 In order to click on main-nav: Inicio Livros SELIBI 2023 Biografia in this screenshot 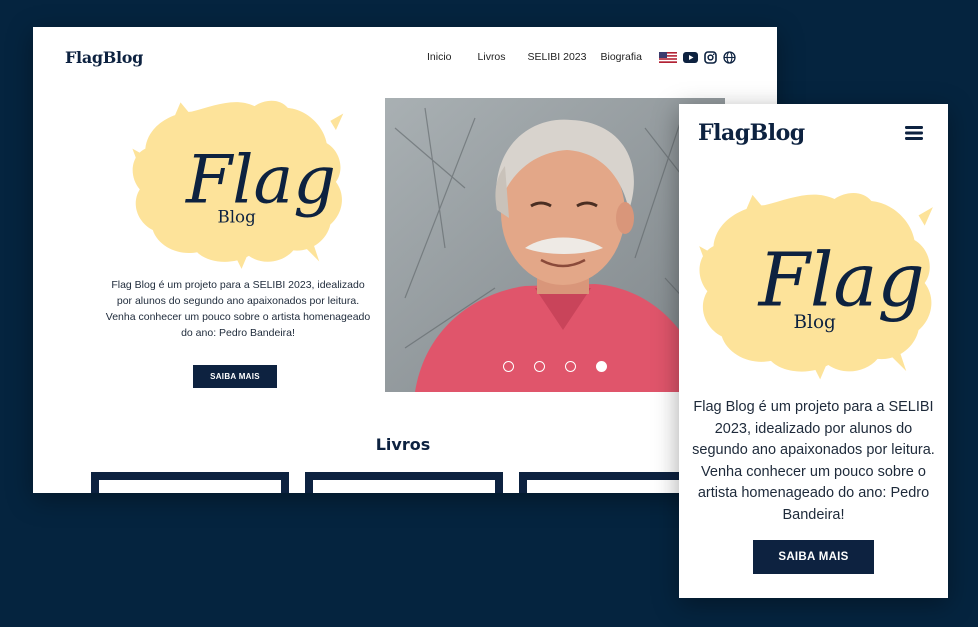, I will do `click(534, 57)`.